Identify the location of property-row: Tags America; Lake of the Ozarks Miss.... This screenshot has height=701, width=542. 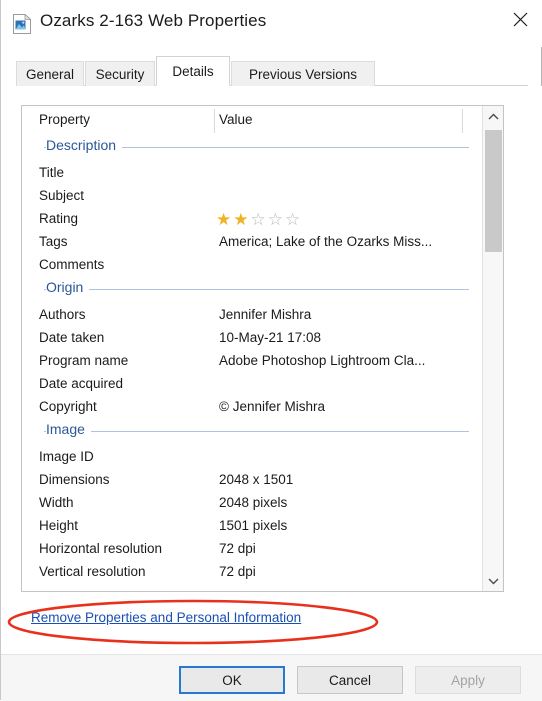
(252, 243).